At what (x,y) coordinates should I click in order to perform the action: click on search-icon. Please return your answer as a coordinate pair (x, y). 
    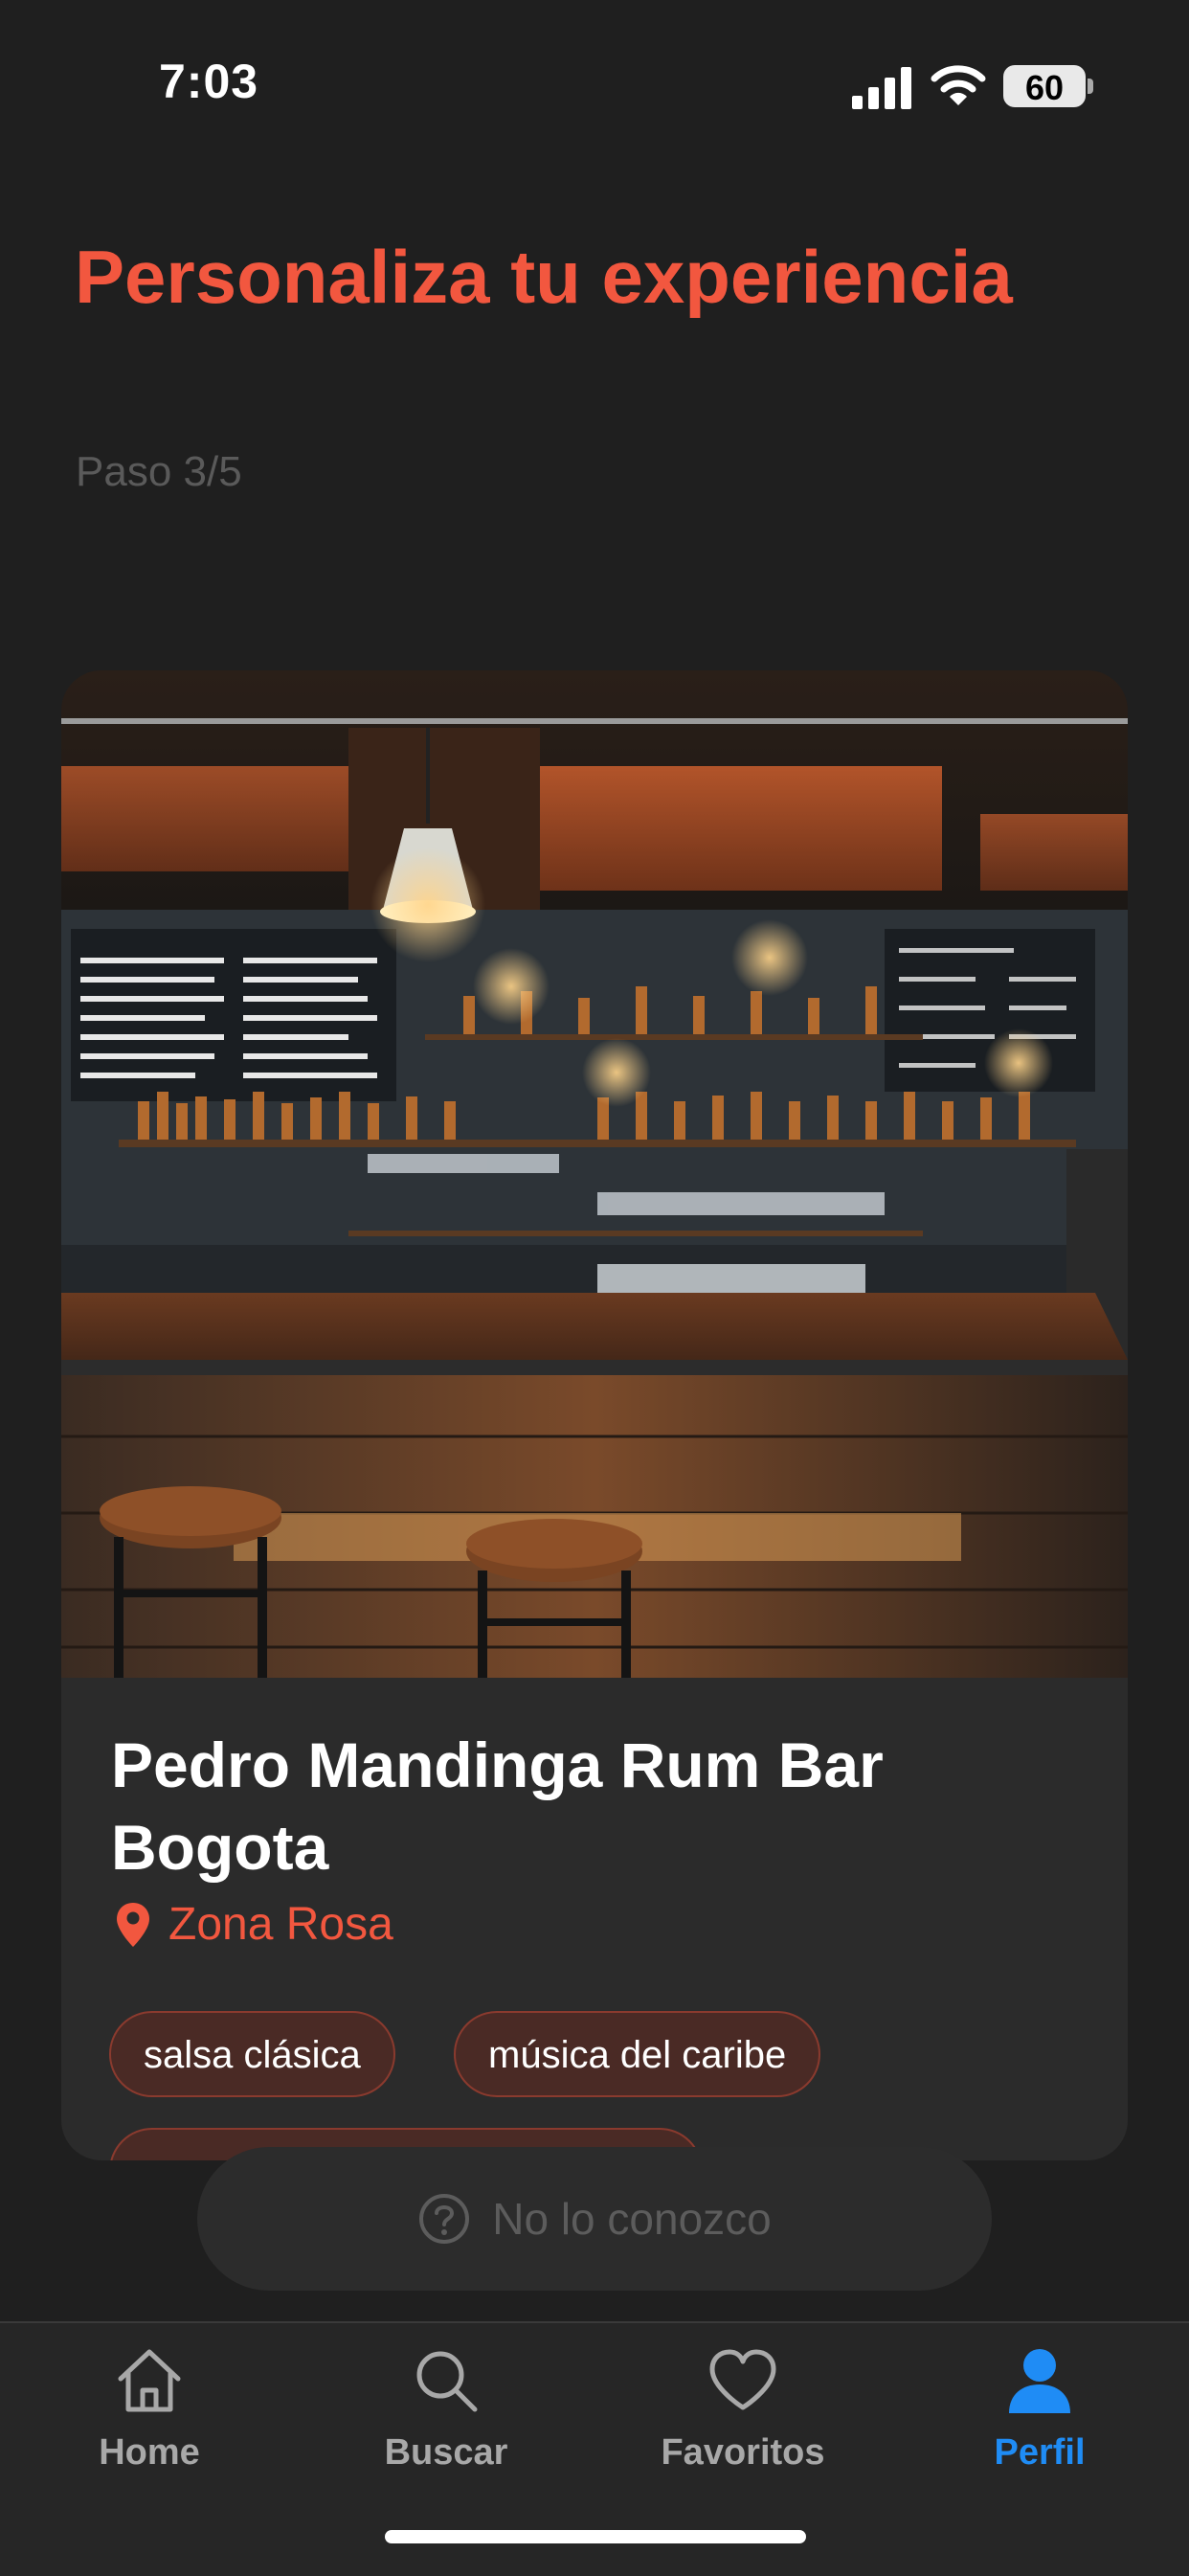
    Looking at the image, I should click on (447, 2381).